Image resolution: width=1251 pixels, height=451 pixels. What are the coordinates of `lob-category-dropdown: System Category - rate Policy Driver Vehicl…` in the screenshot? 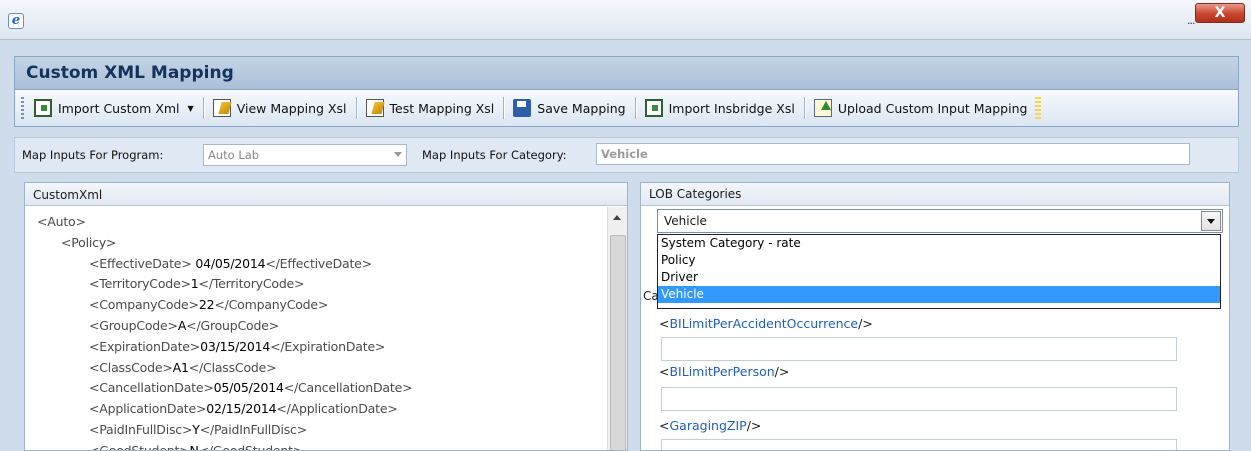 It's located at (939, 271).